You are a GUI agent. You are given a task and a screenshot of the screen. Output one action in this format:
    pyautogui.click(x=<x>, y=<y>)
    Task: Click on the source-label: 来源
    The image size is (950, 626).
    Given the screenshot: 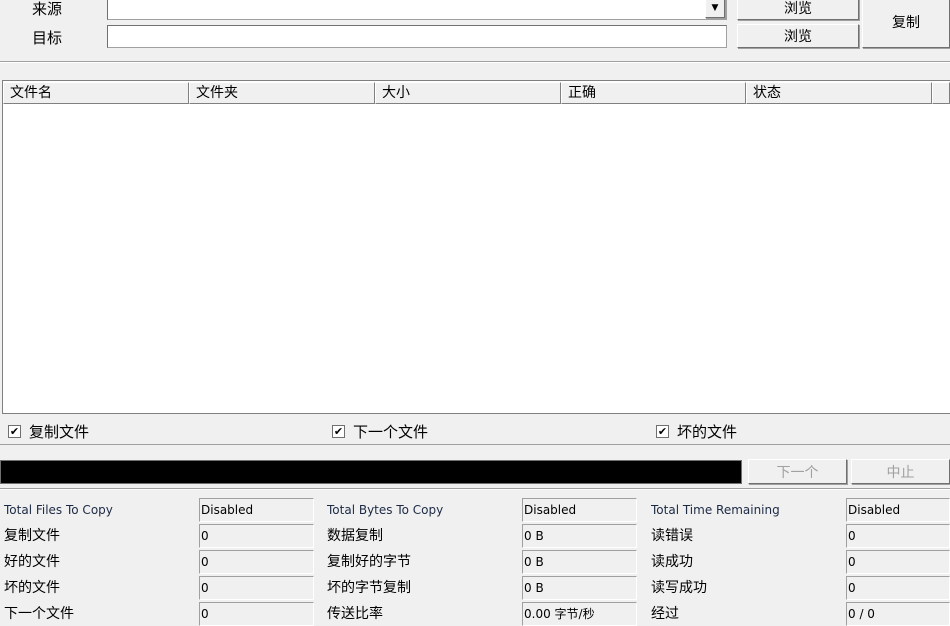 What is the action you would take?
    pyautogui.click(x=47, y=9)
    